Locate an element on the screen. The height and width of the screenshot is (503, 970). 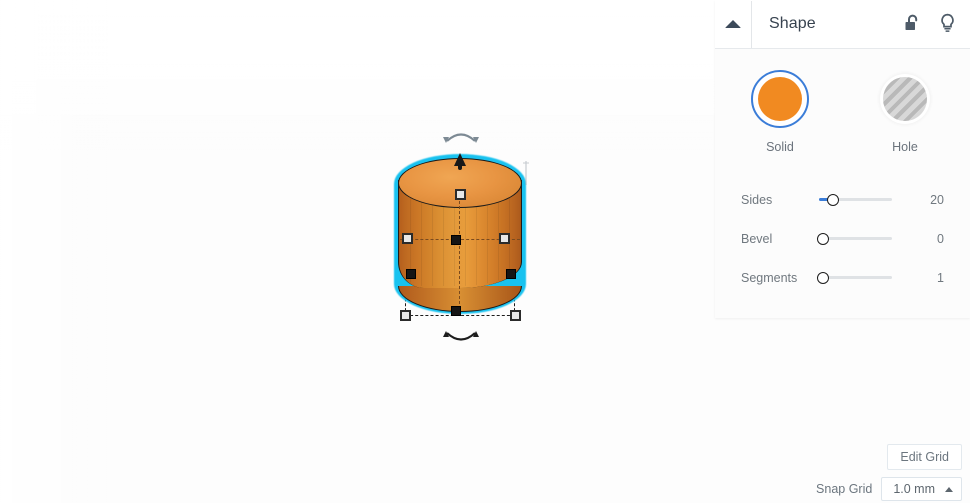
snap-grid-control: Snap Grid 1.0 mm is located at coordinates (889, 489).